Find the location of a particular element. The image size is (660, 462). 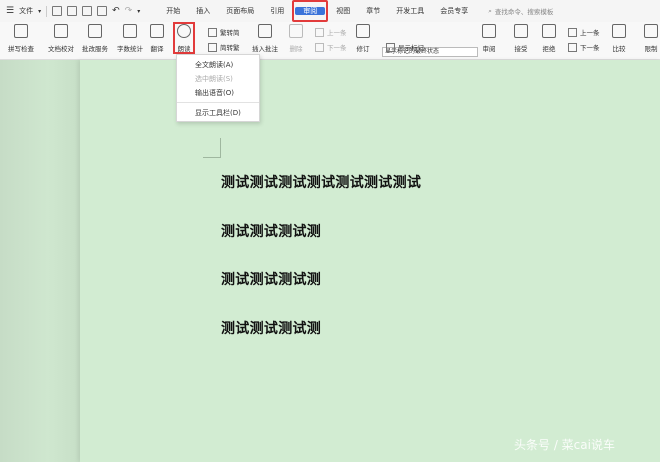

next-change-button: 下一条 is located at coordinates (584, 47).